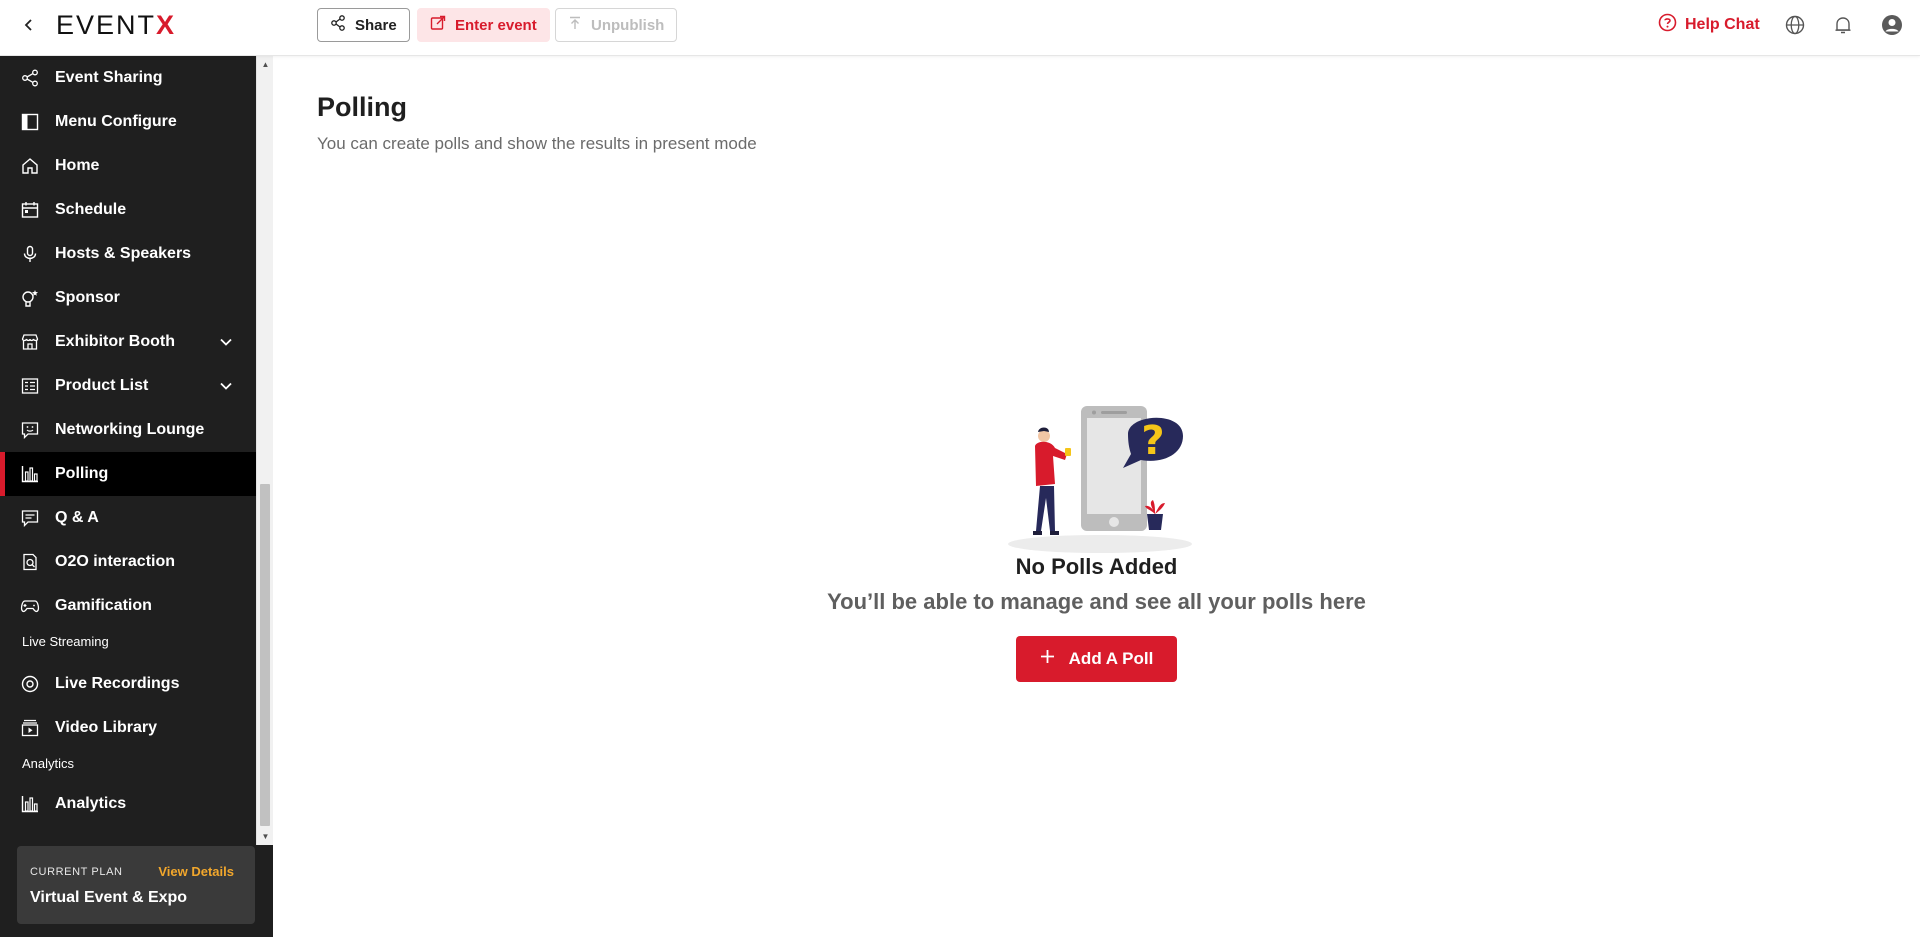 This screenshot has height=937, width=1920. Describe the element at coordinates (128, 518) in the screenshot. I see `sidebar-item-q-and-a: Q & A` at that location.